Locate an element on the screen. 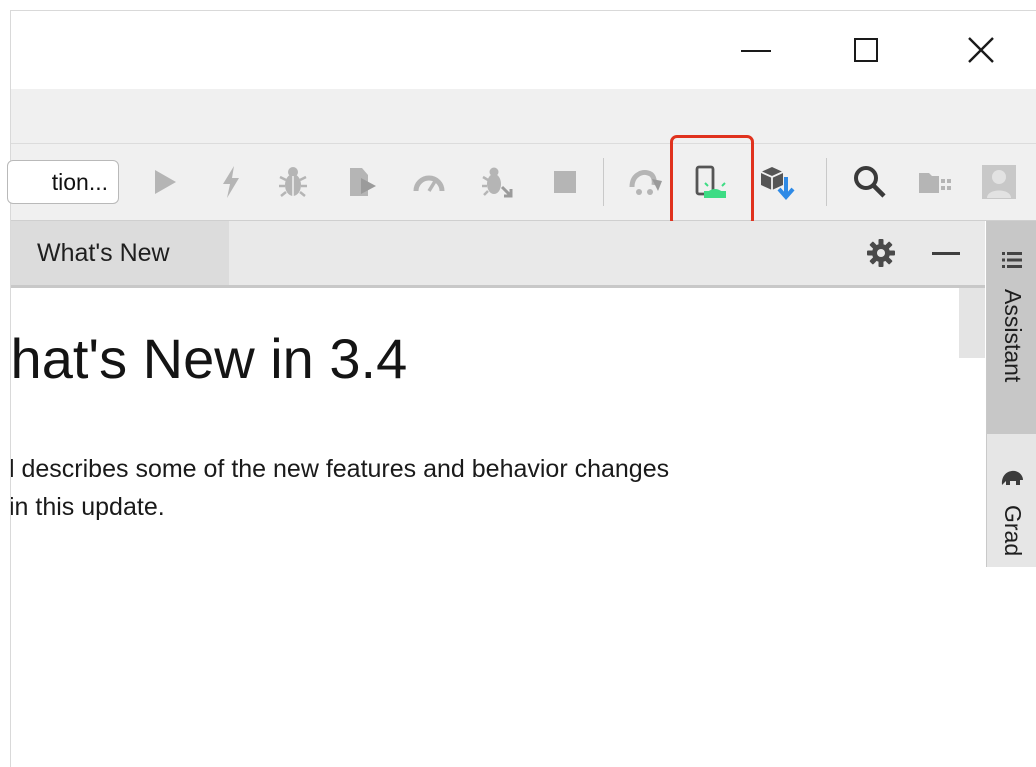 Image resolution: width=1036 pixels, height=767 pixels. debug-icon is located at coordinates (293, 182).